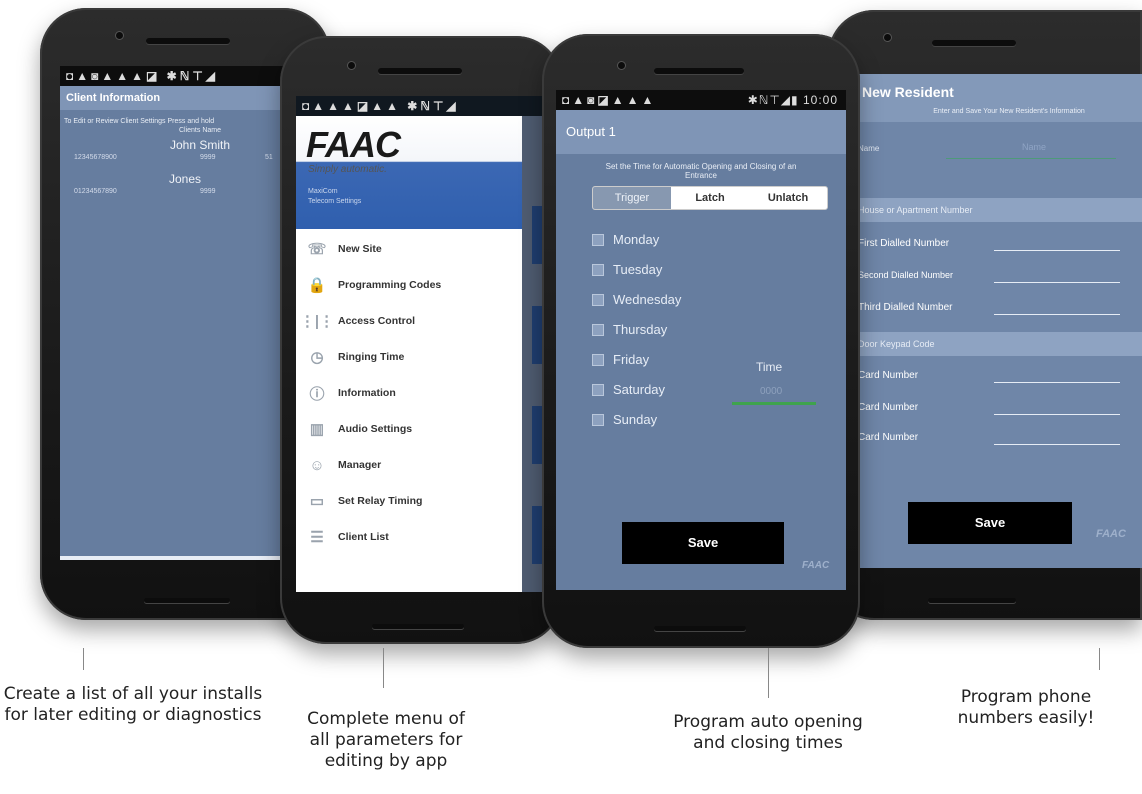  Describe the element at coordinates (409, 249) in the screenshot. I see `menu-item-new-site: ☏ New Site` at that location.